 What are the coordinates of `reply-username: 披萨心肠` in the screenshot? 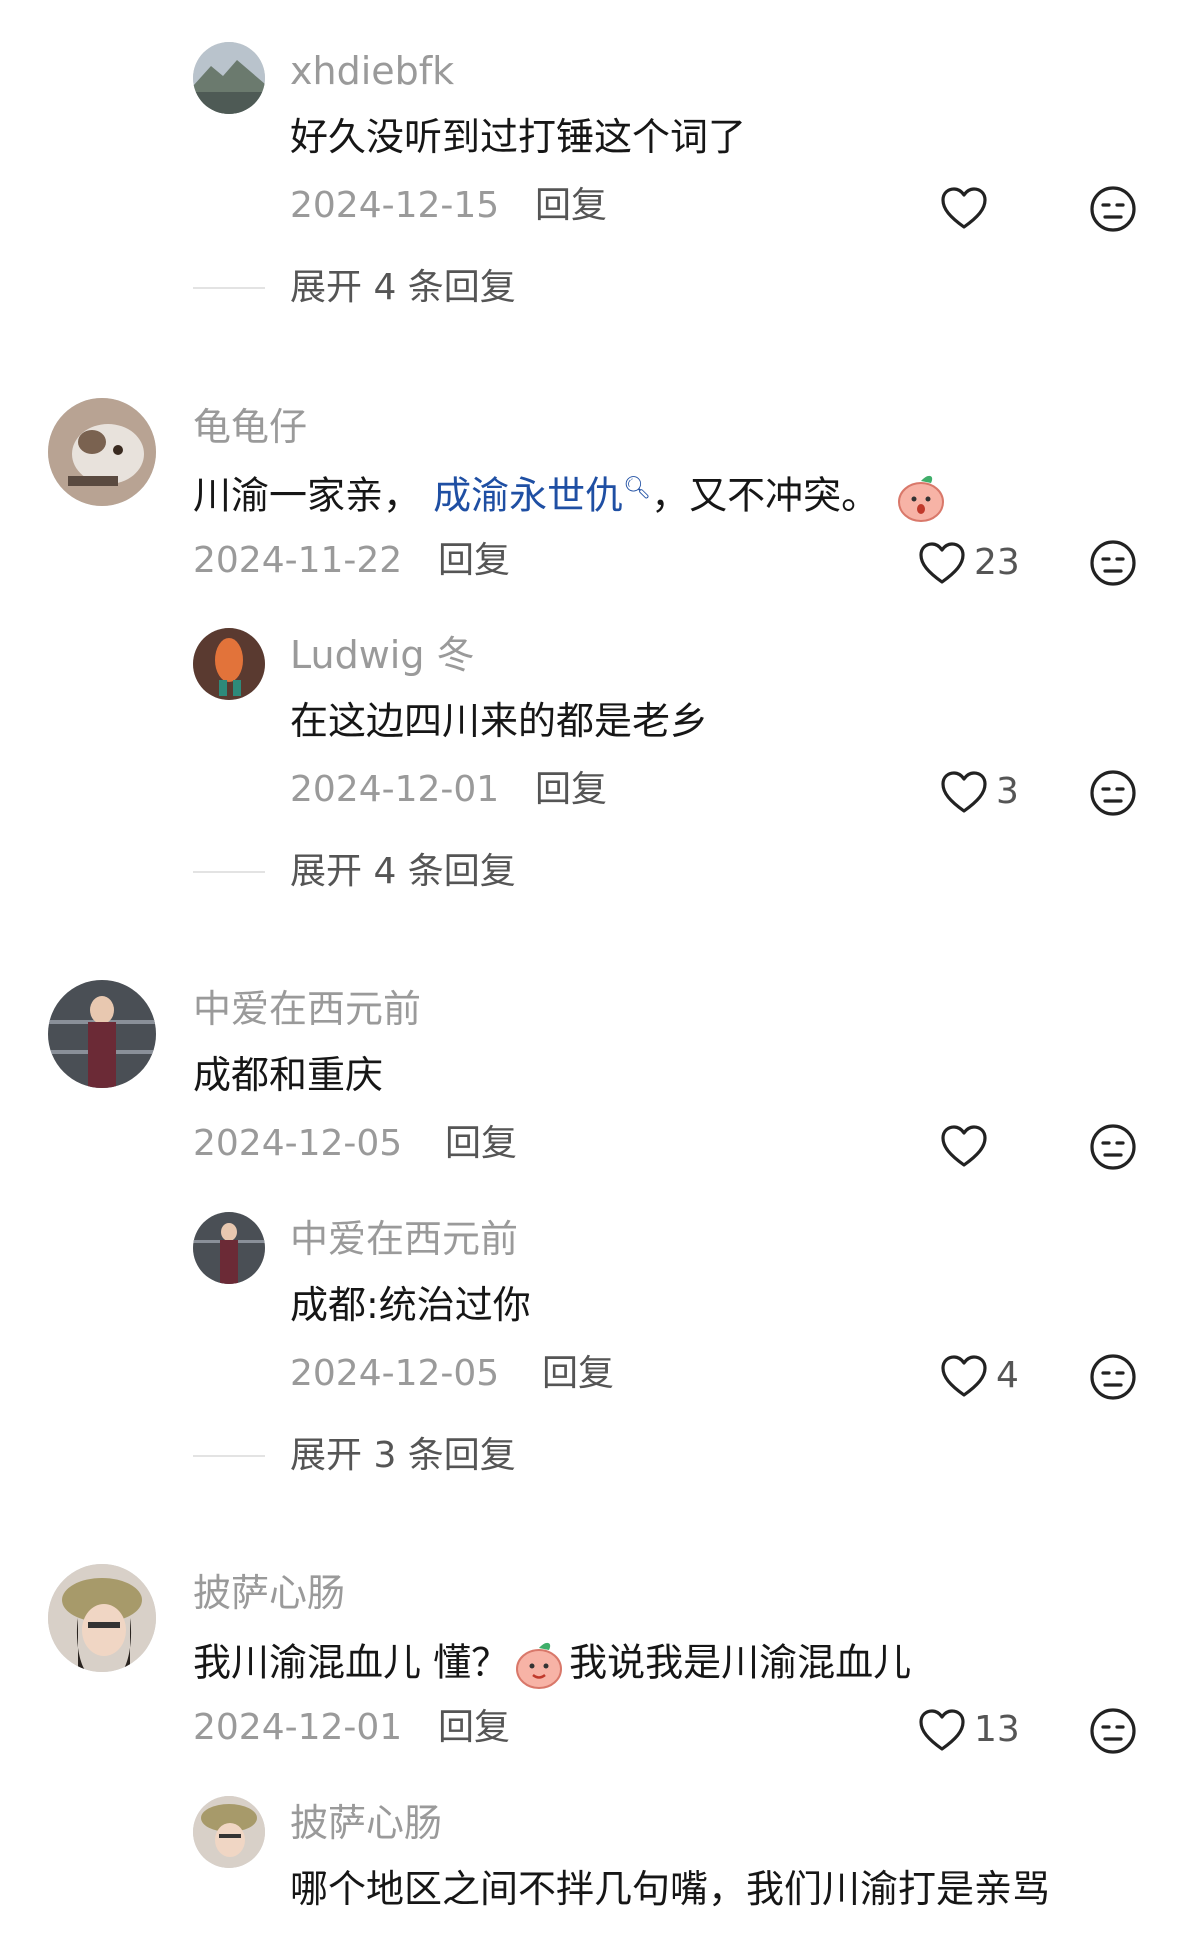 It's located at (366, 1823).